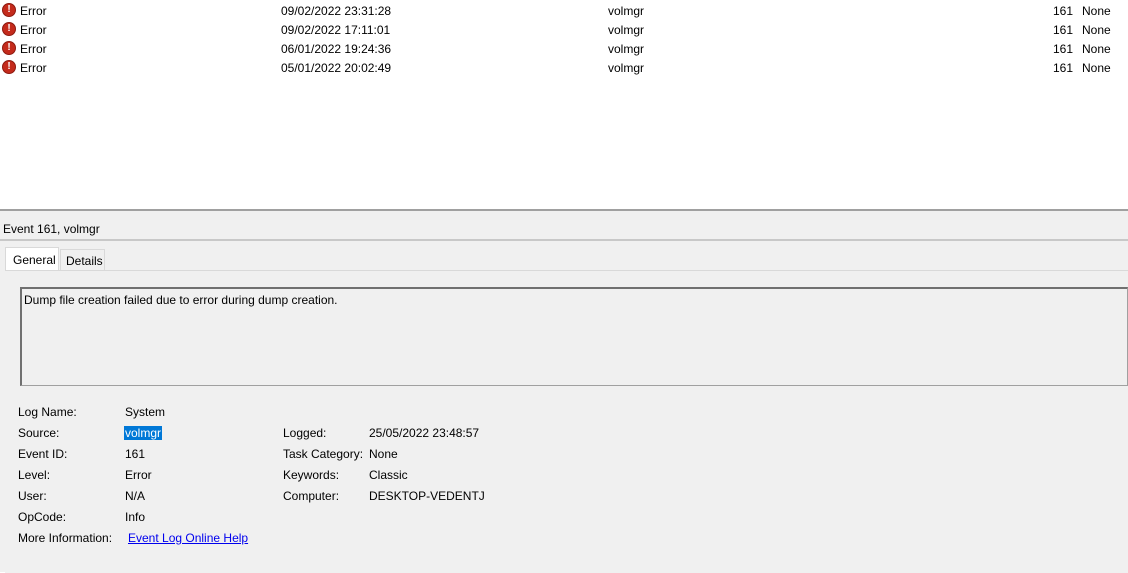 Image resolution: width=1128 pixels, height=573 pixels. I want to click on event-id-label: Event ID:, so click(43, 454).